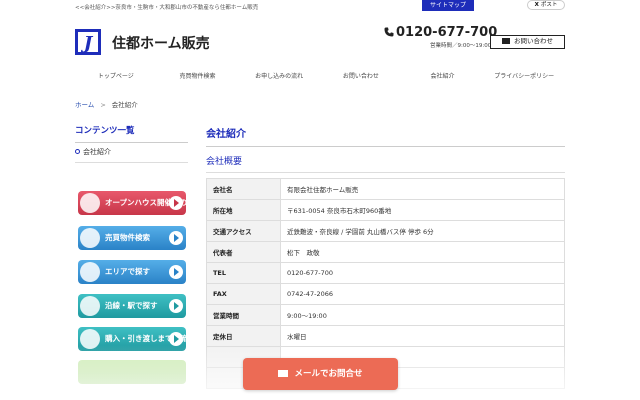 This screenshot has width=640, height=400. What do you see at coordinates (90, 238) in the screenshot?
I see `magnifier-icon` at bounding box center [90, 238].